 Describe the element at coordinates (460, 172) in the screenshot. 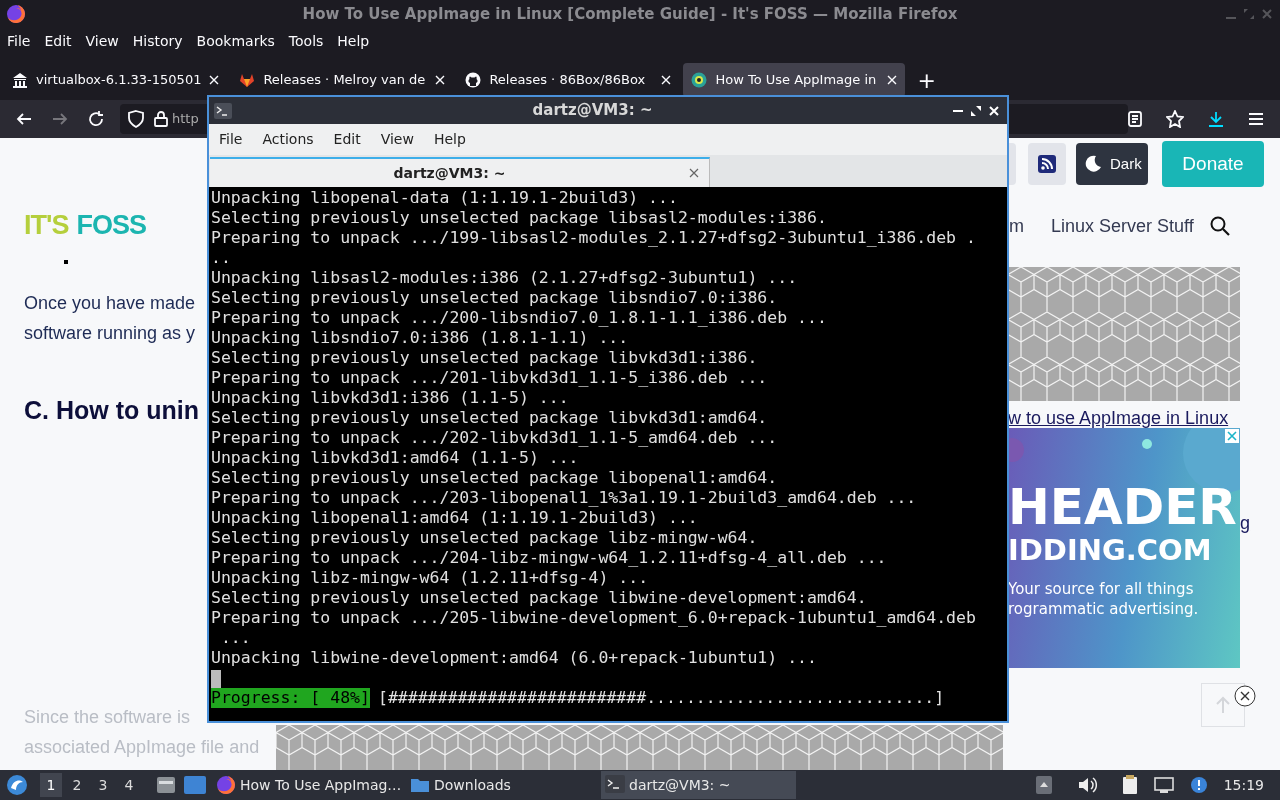

I see `terminal-tab: dartz@VM3: ~` at that location.